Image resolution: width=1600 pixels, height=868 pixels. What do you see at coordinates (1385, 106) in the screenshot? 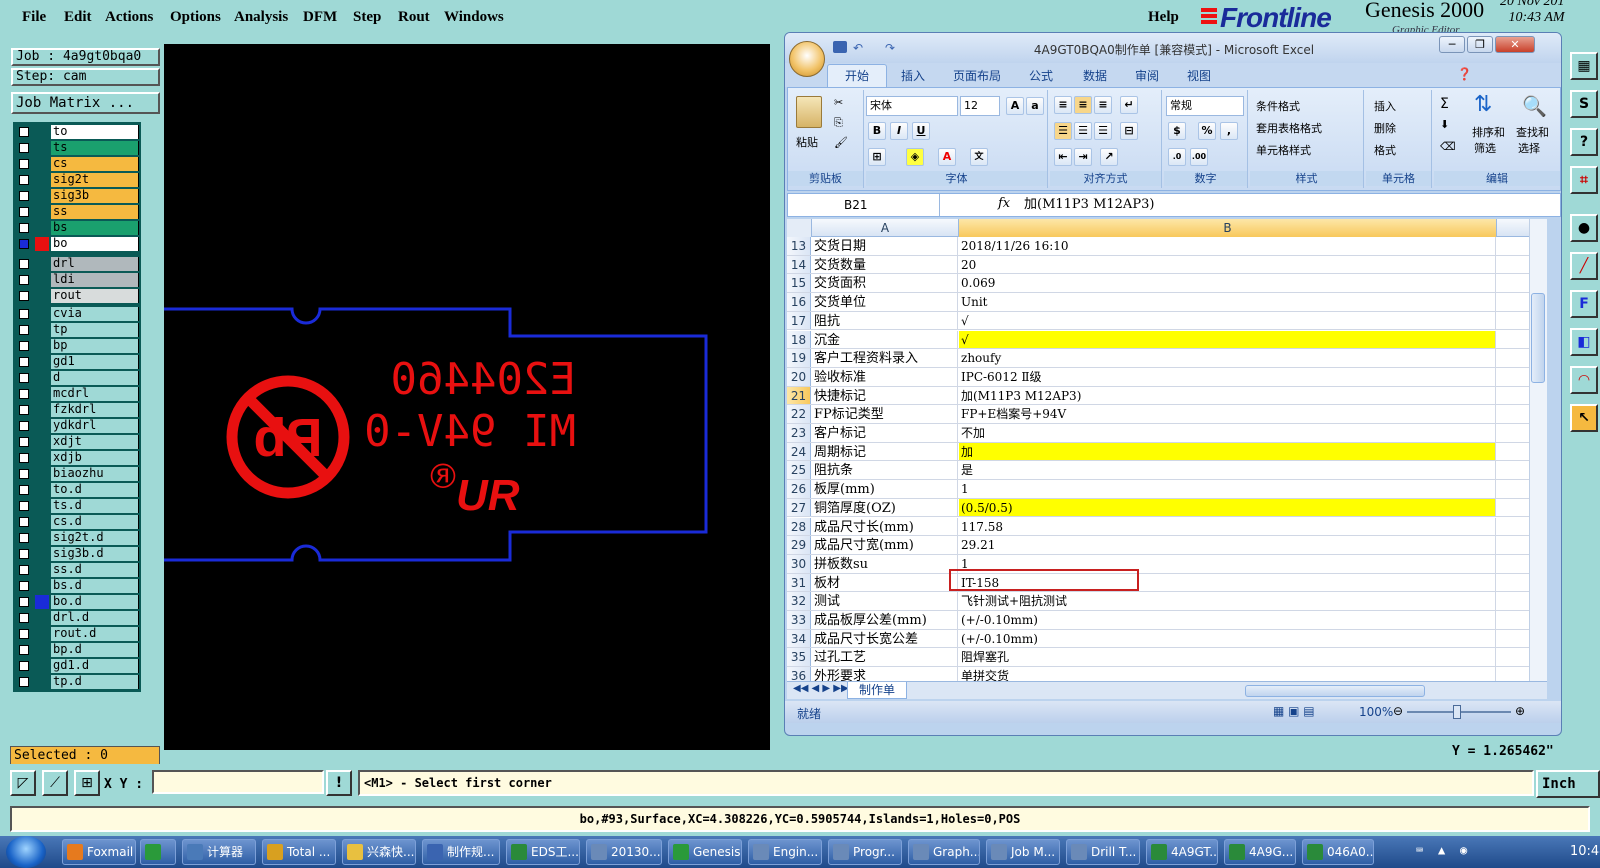
I see `insert-cells-button: 插入` at bounding box center [1385, 106].